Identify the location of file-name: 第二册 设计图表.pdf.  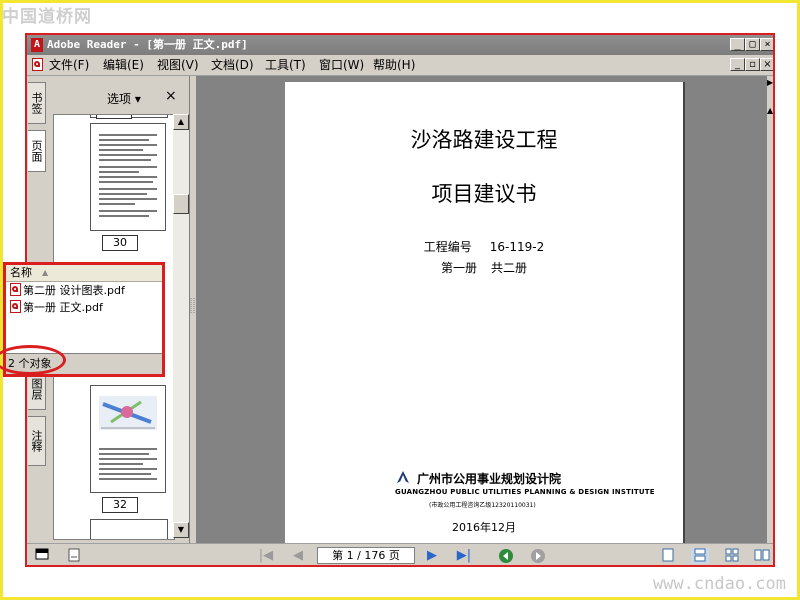
(74, 290).